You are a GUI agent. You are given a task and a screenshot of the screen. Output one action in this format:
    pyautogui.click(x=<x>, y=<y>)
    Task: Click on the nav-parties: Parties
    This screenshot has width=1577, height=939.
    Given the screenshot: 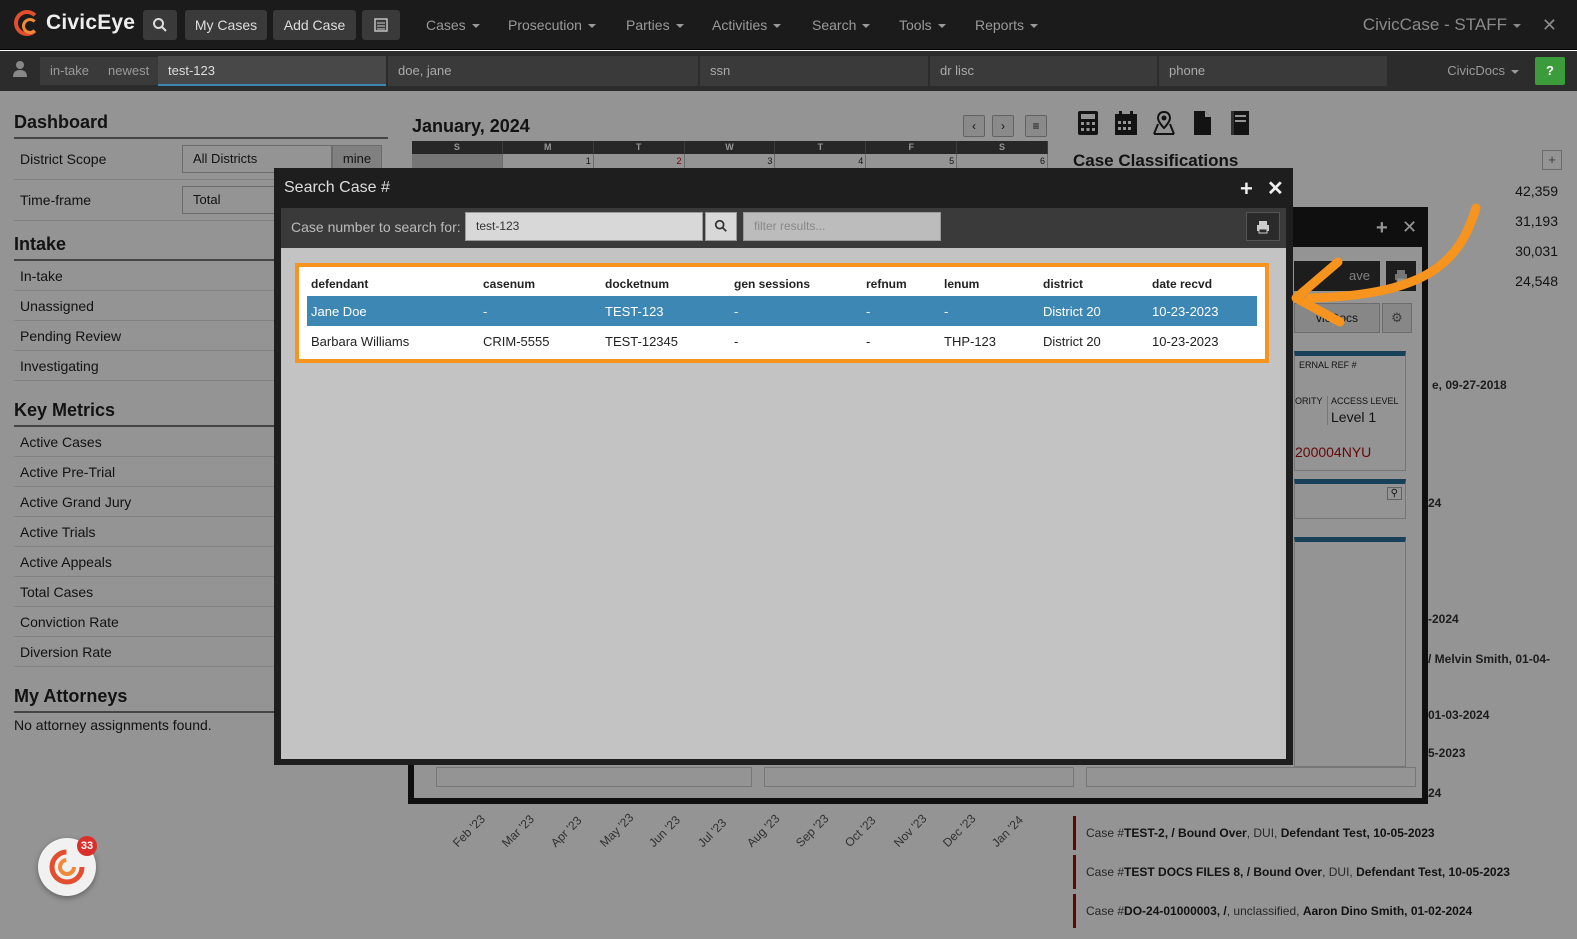 What is the action you would take?
    pyautogui.click(x=655, y=25)
    